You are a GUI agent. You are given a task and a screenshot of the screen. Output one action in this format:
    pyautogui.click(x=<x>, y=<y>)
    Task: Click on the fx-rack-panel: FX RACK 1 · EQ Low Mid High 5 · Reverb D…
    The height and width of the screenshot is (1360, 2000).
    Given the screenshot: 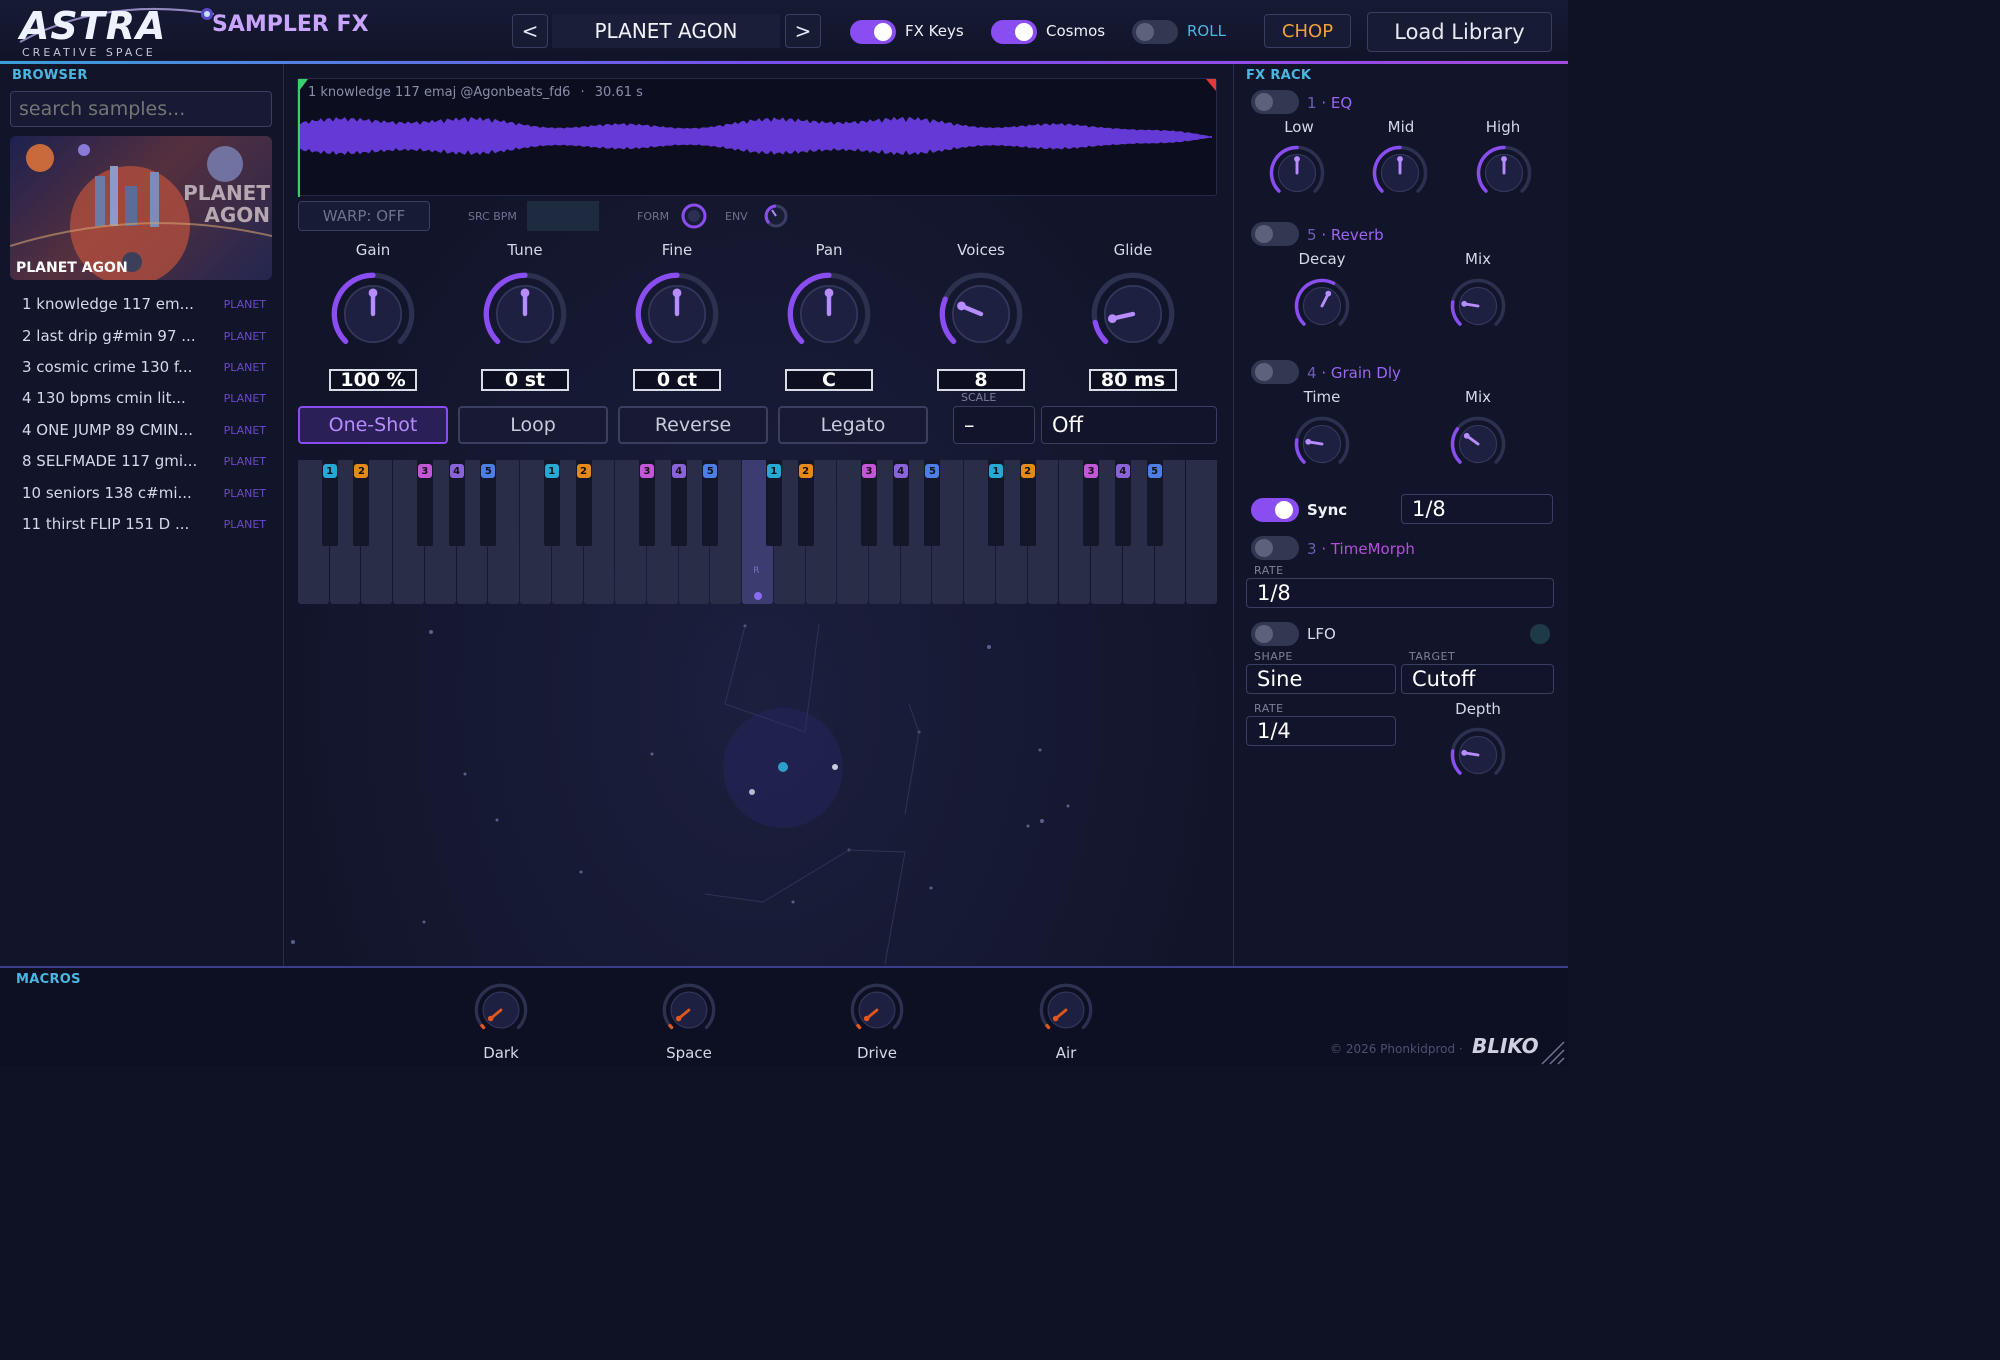 What is the action you would take?
    pyautogui.click(x=1400, y=515)
    